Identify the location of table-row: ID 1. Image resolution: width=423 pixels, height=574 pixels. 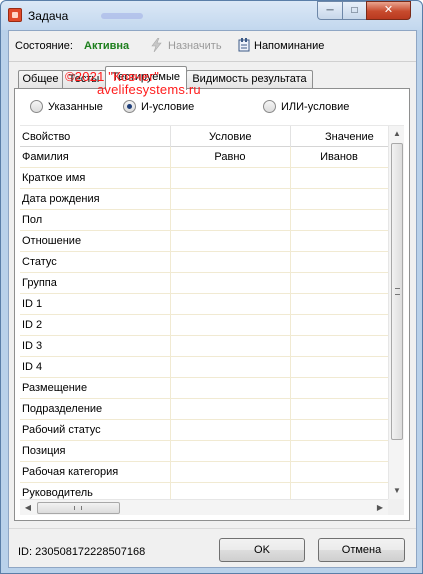
(204, 304).